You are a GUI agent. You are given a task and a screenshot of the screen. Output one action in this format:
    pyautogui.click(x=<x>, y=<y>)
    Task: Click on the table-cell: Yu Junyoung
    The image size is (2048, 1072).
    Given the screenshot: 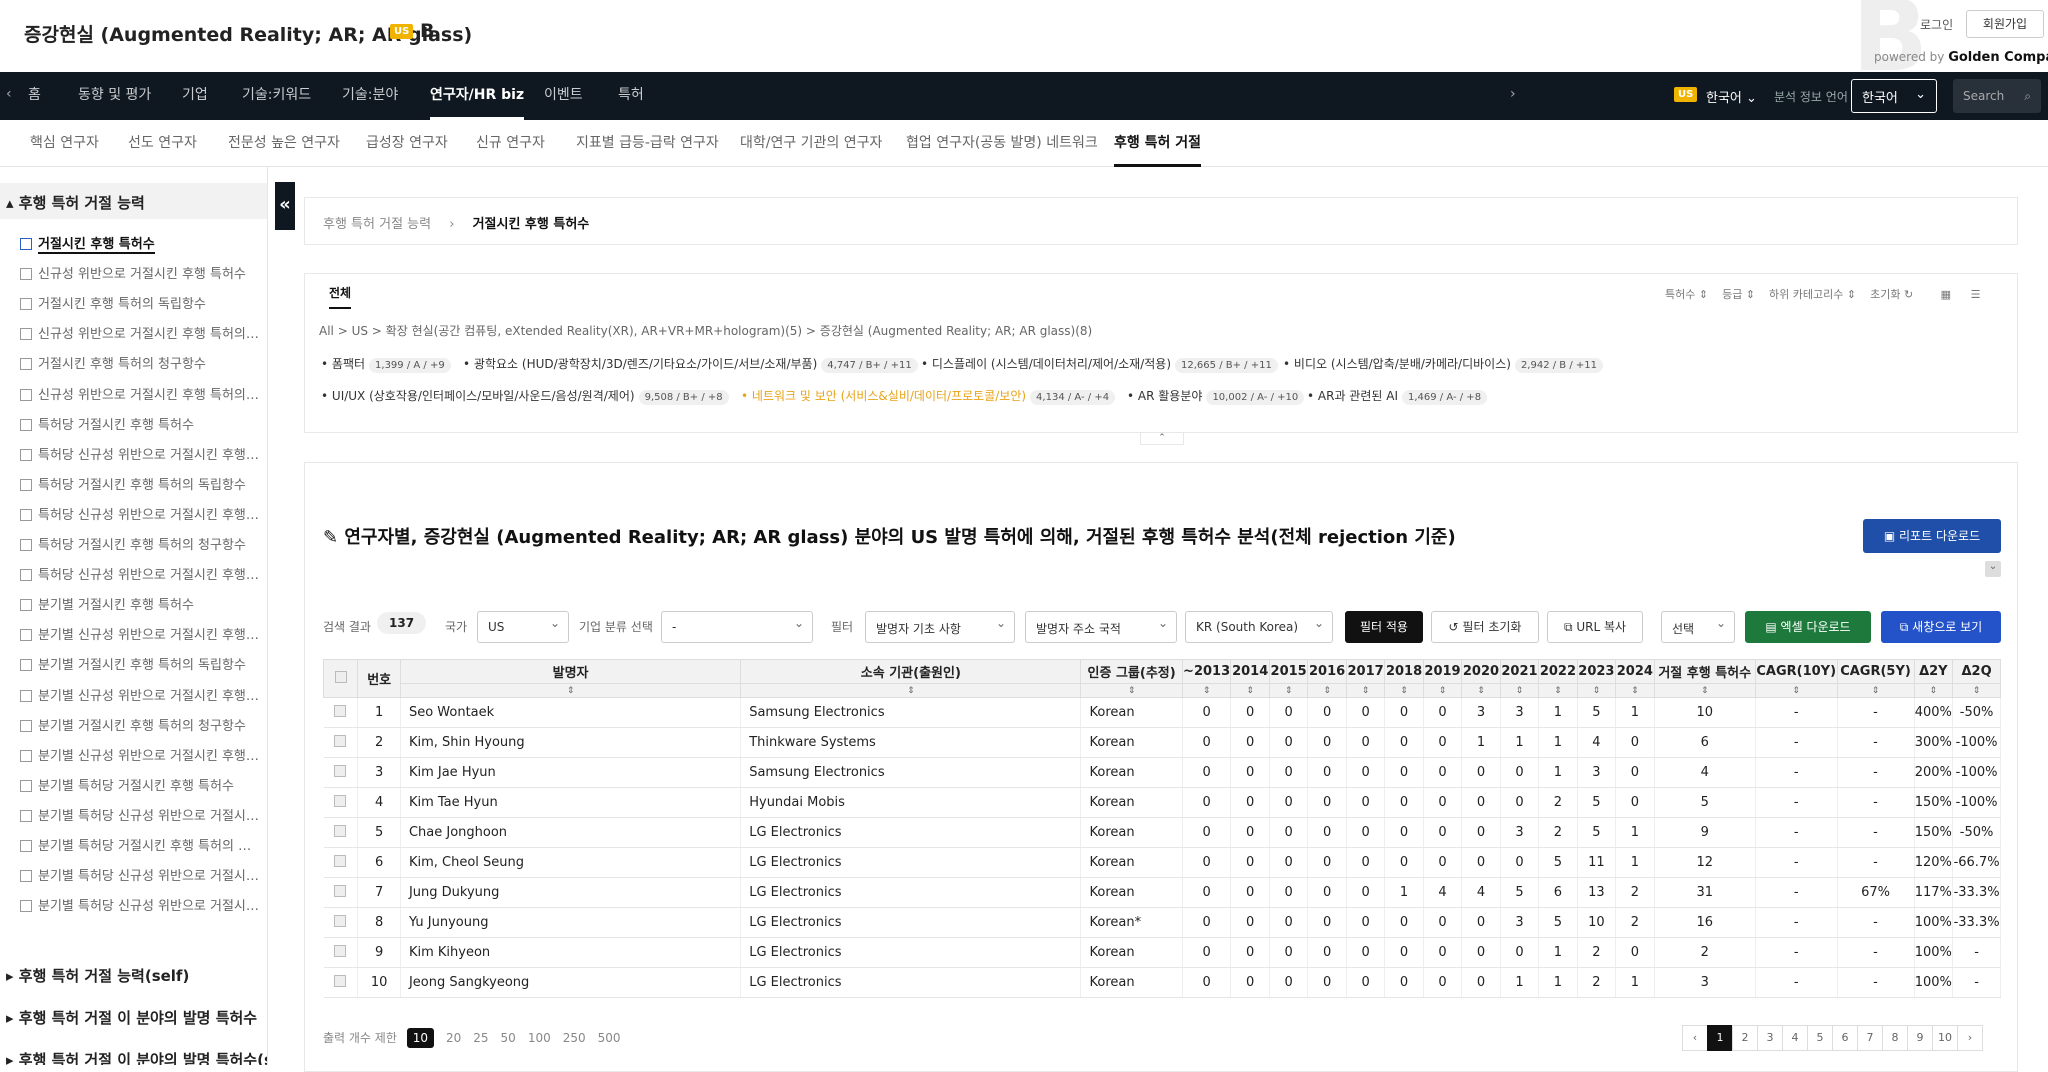 What is the action you would take?
    pyautogui.click(x=571, y=922)
    